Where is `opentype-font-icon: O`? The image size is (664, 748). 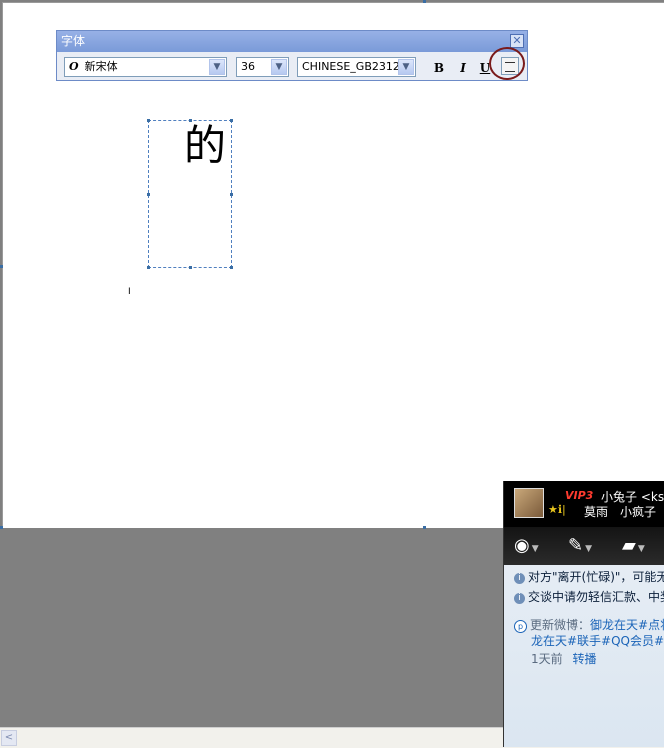
opentype-font-icon: O is located at coordinates (74, 66).